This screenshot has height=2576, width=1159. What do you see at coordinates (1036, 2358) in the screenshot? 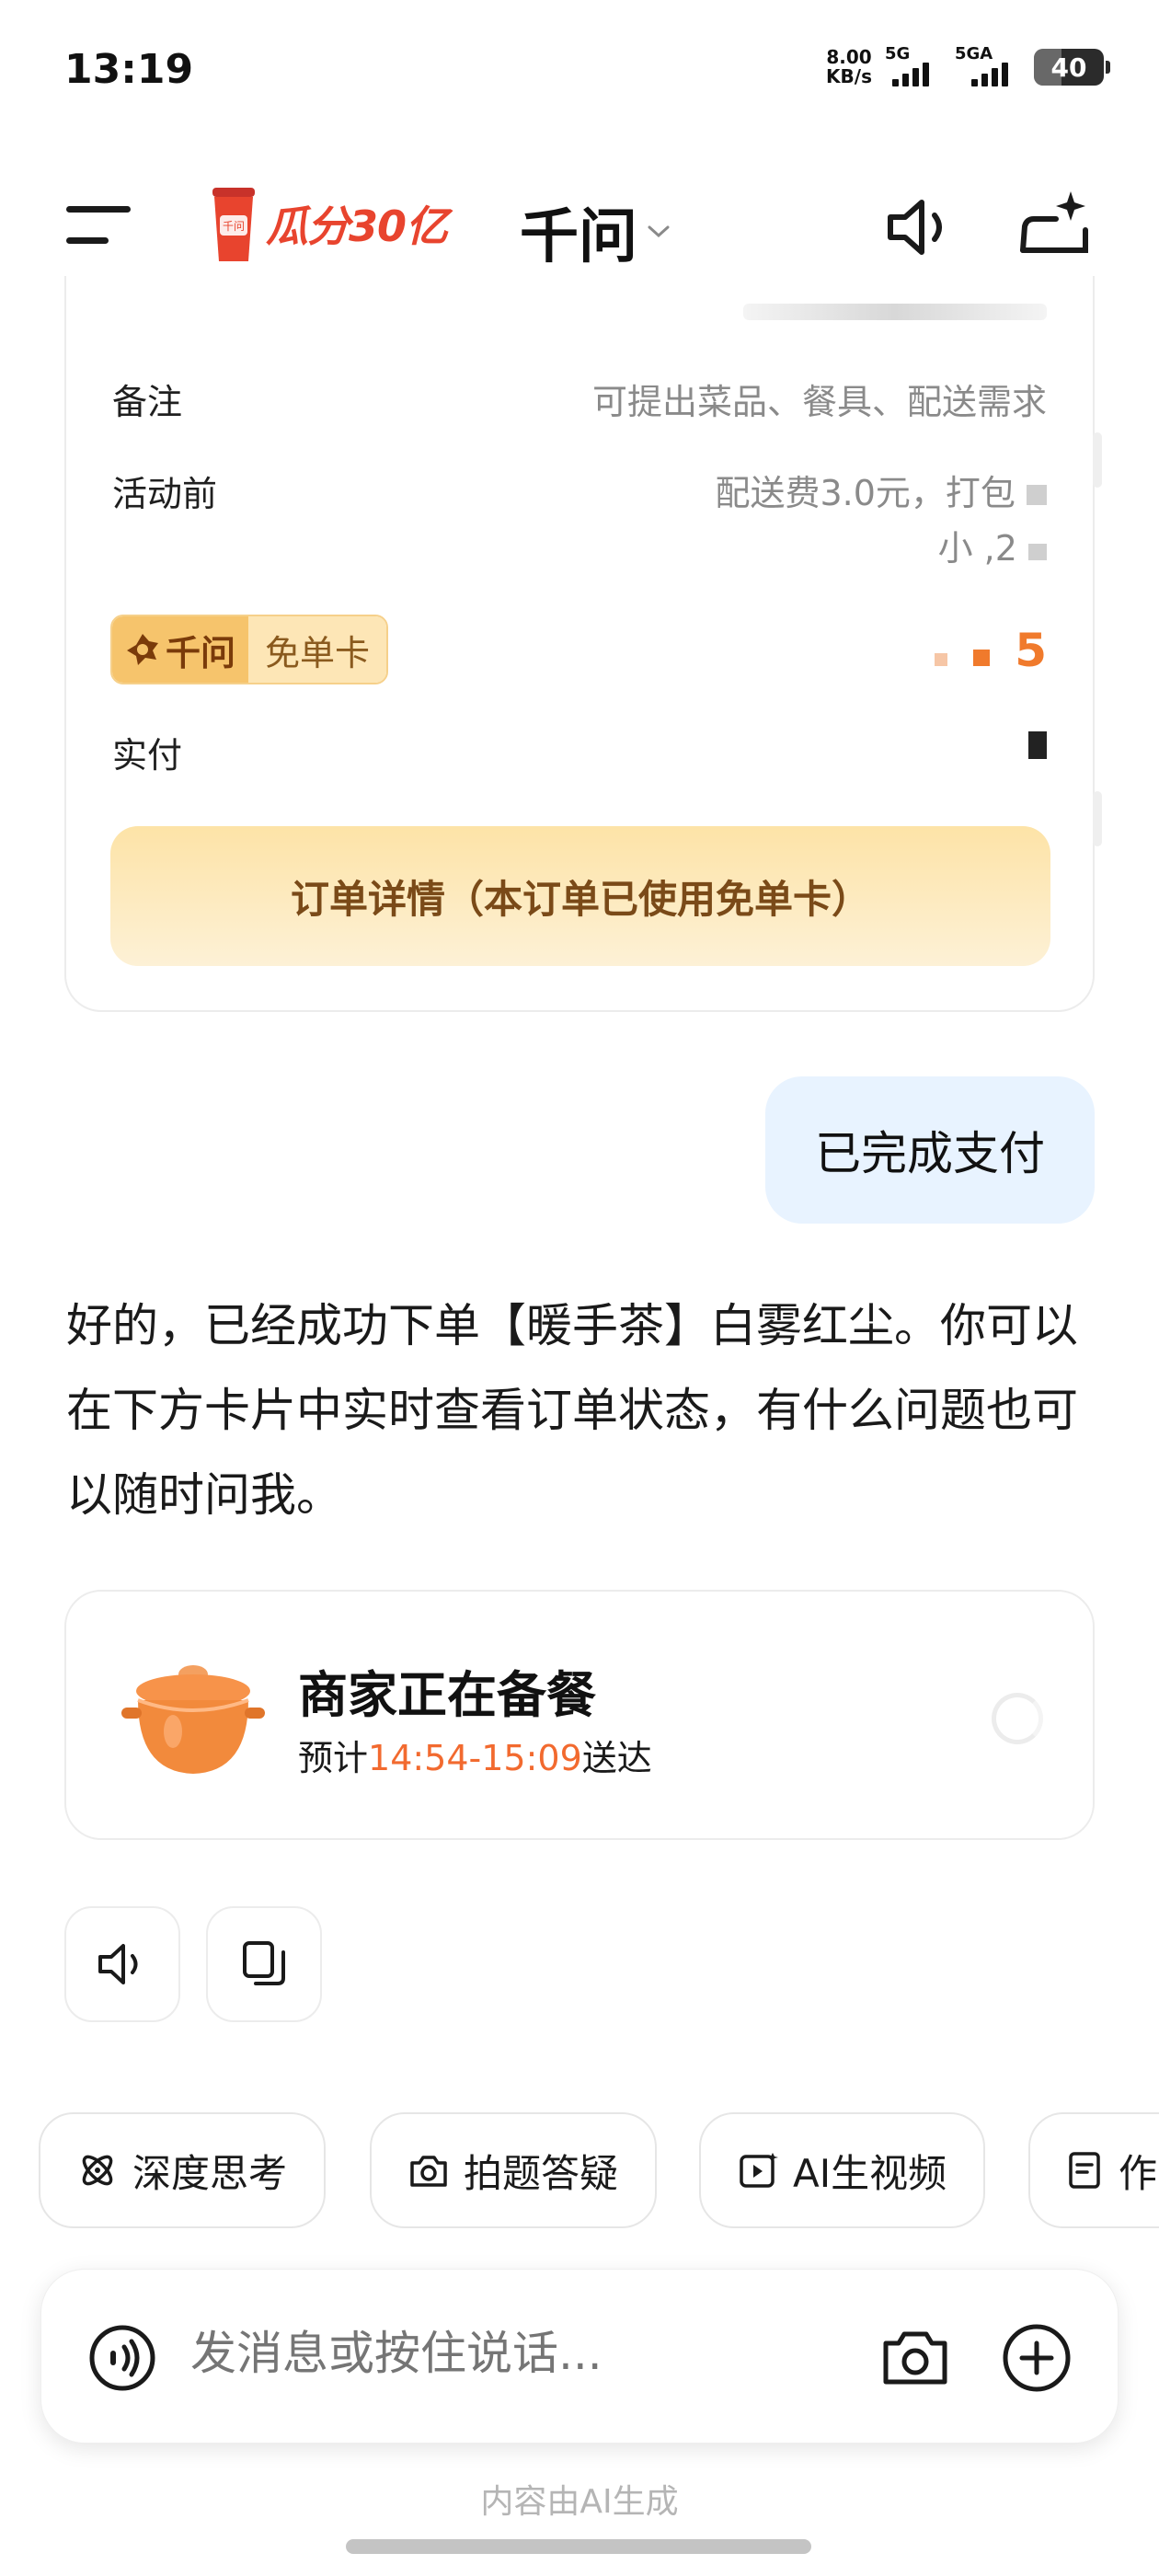
I see `plus-icon` at bounding box center [1036, 2358].